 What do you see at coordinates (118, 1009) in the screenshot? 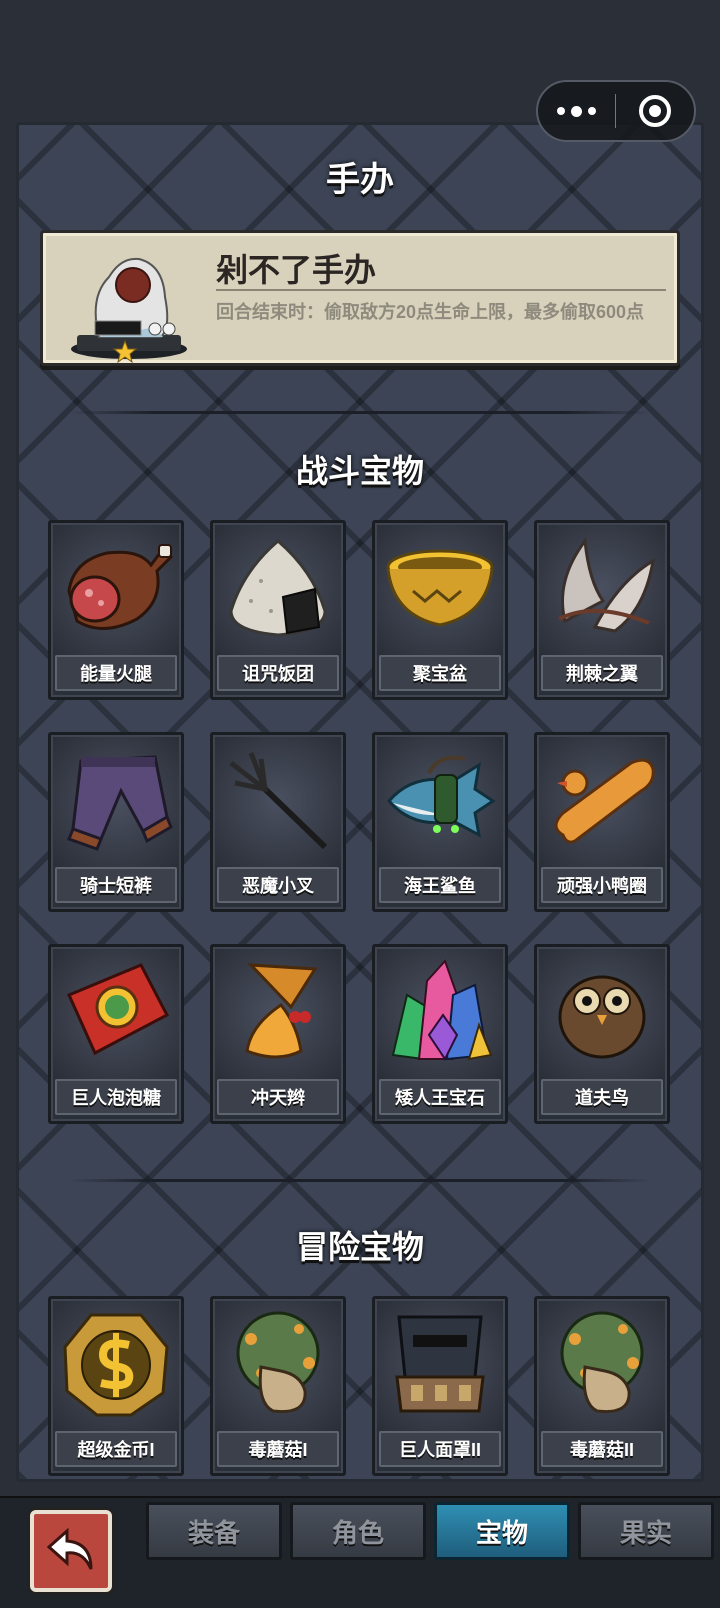
I see `gum-box-icon` at bounding box center [118, 1009].